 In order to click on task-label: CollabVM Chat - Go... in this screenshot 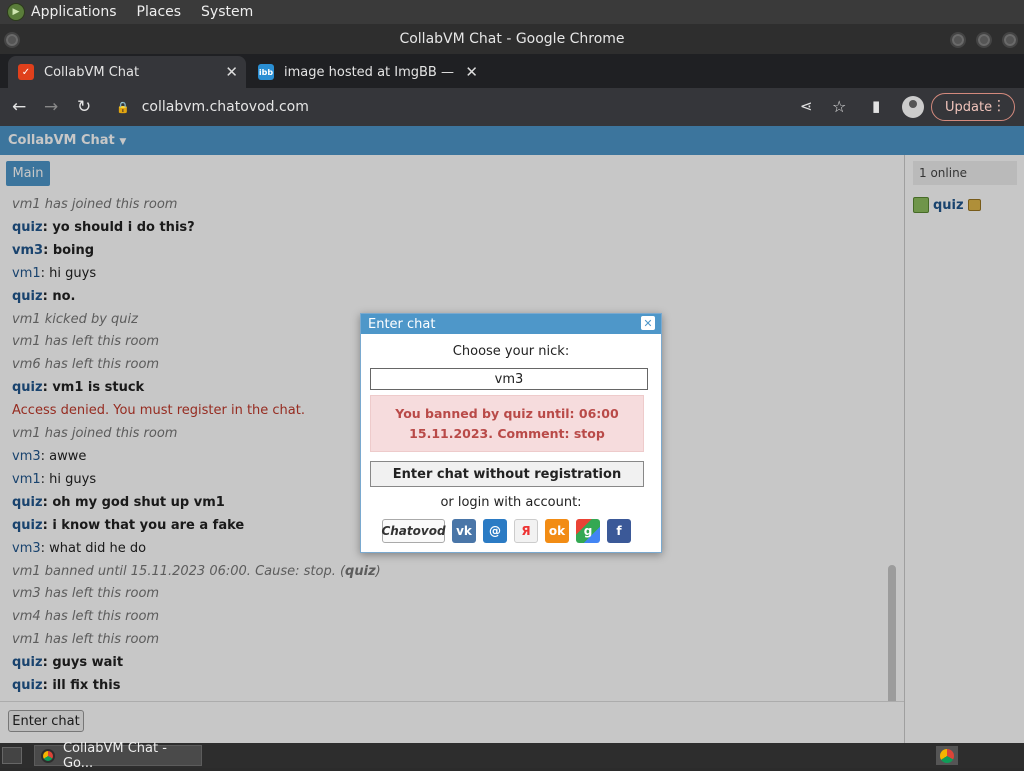, I will do `click(114, 755)`.